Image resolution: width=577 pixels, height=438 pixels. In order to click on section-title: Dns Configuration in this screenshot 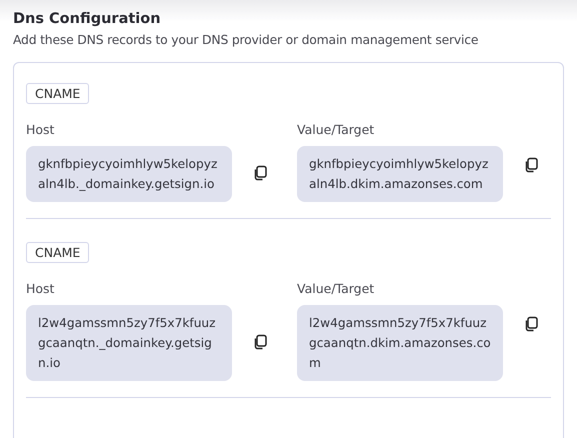, I will do `click(87, 19)`.